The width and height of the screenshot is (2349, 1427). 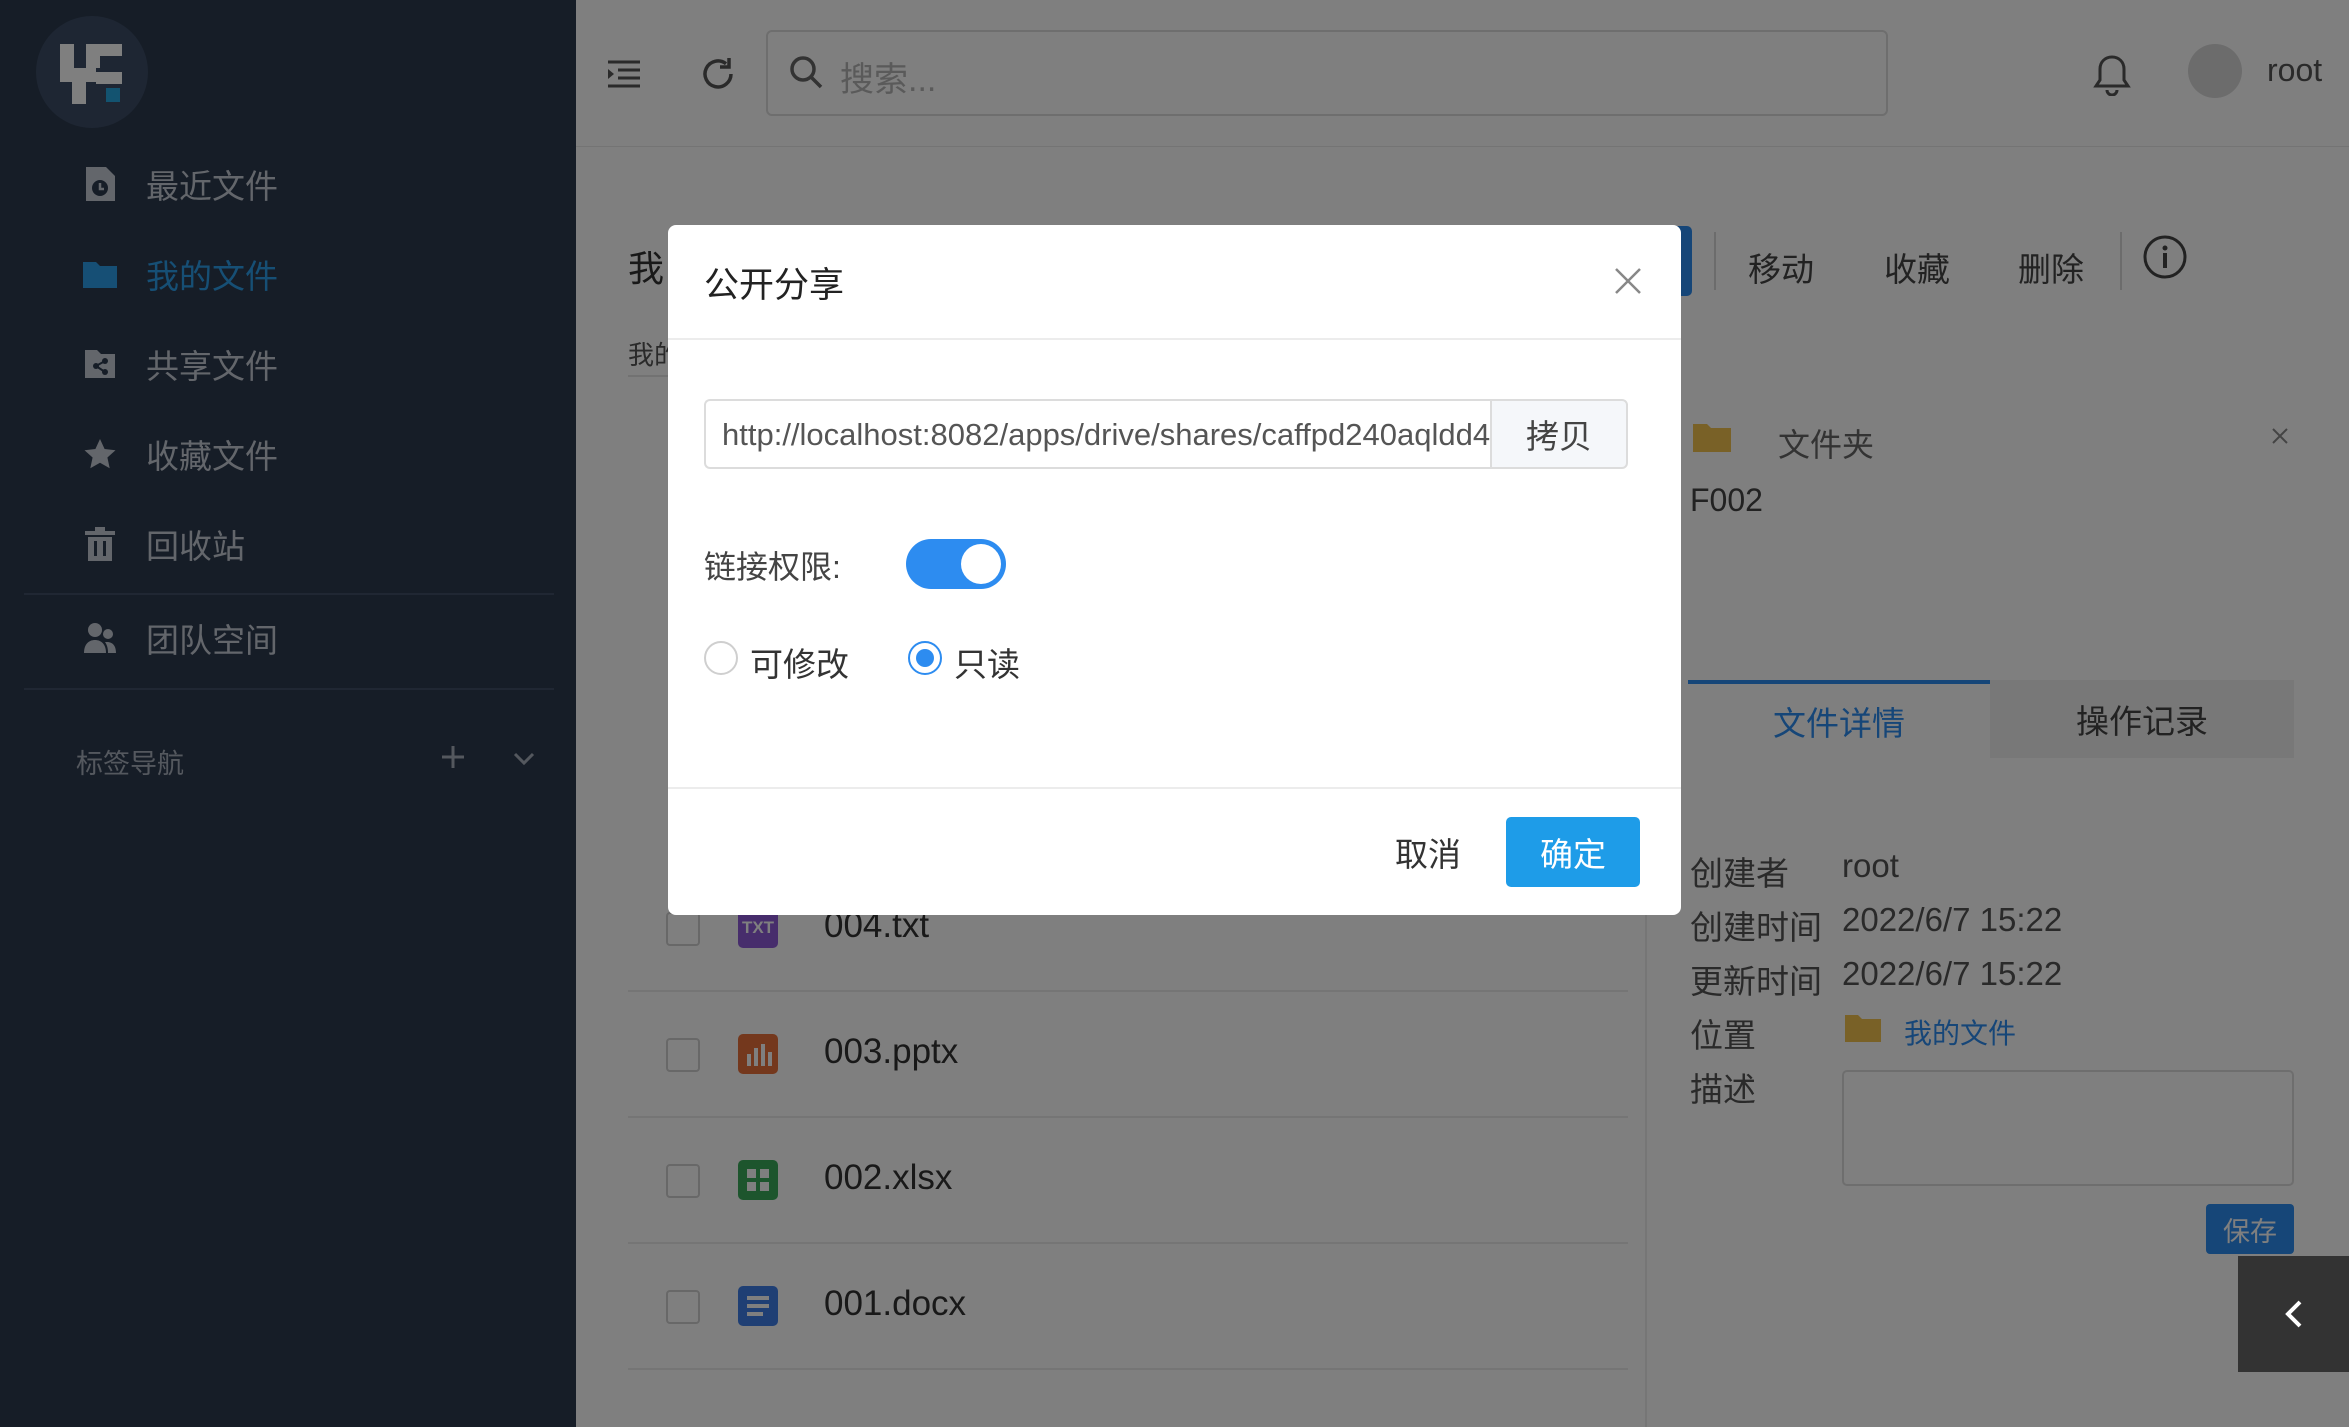 What do you see at coordinates (1573, 852) in the screenshot?
I see `confirm-button: 确定` at bounding box center [1573, 852].